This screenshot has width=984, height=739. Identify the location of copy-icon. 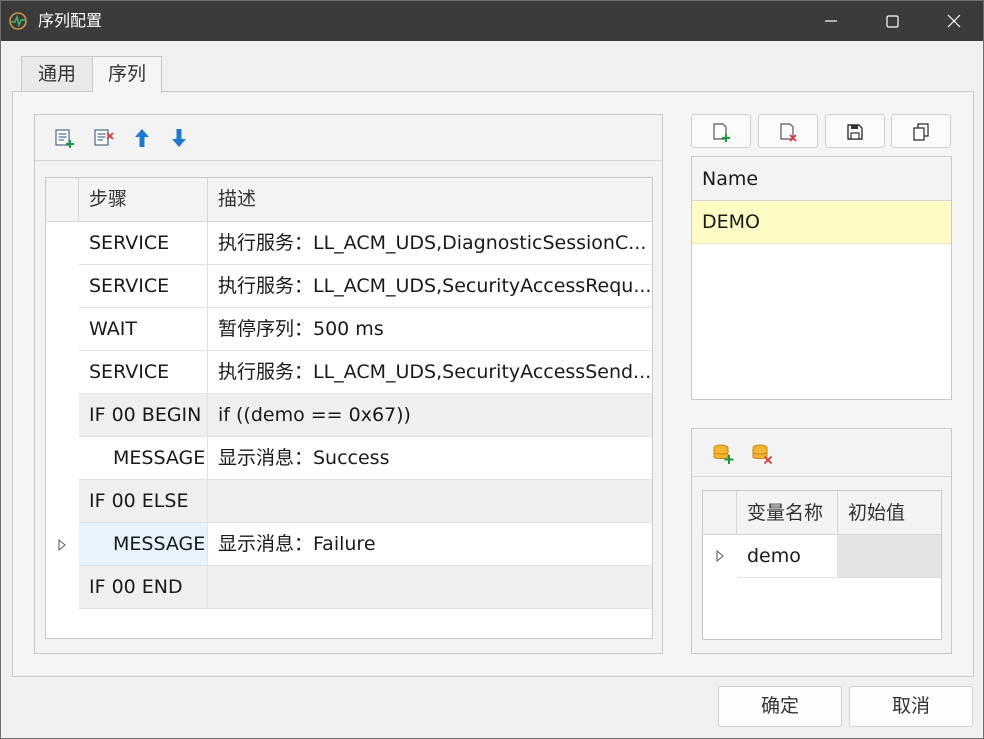
(921, 132).